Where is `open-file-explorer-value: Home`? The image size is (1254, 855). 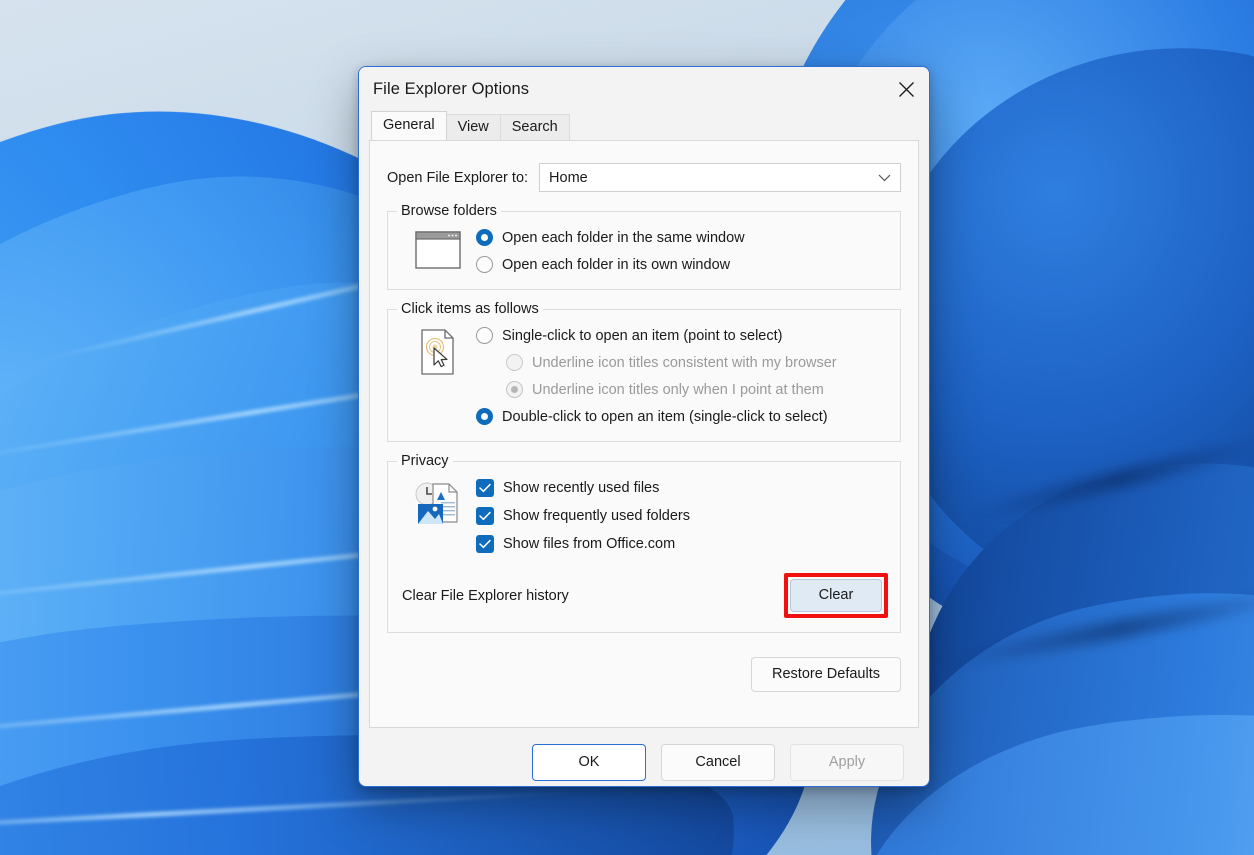 open-file-explorer-value: Home is located at coordinates (568, 177).